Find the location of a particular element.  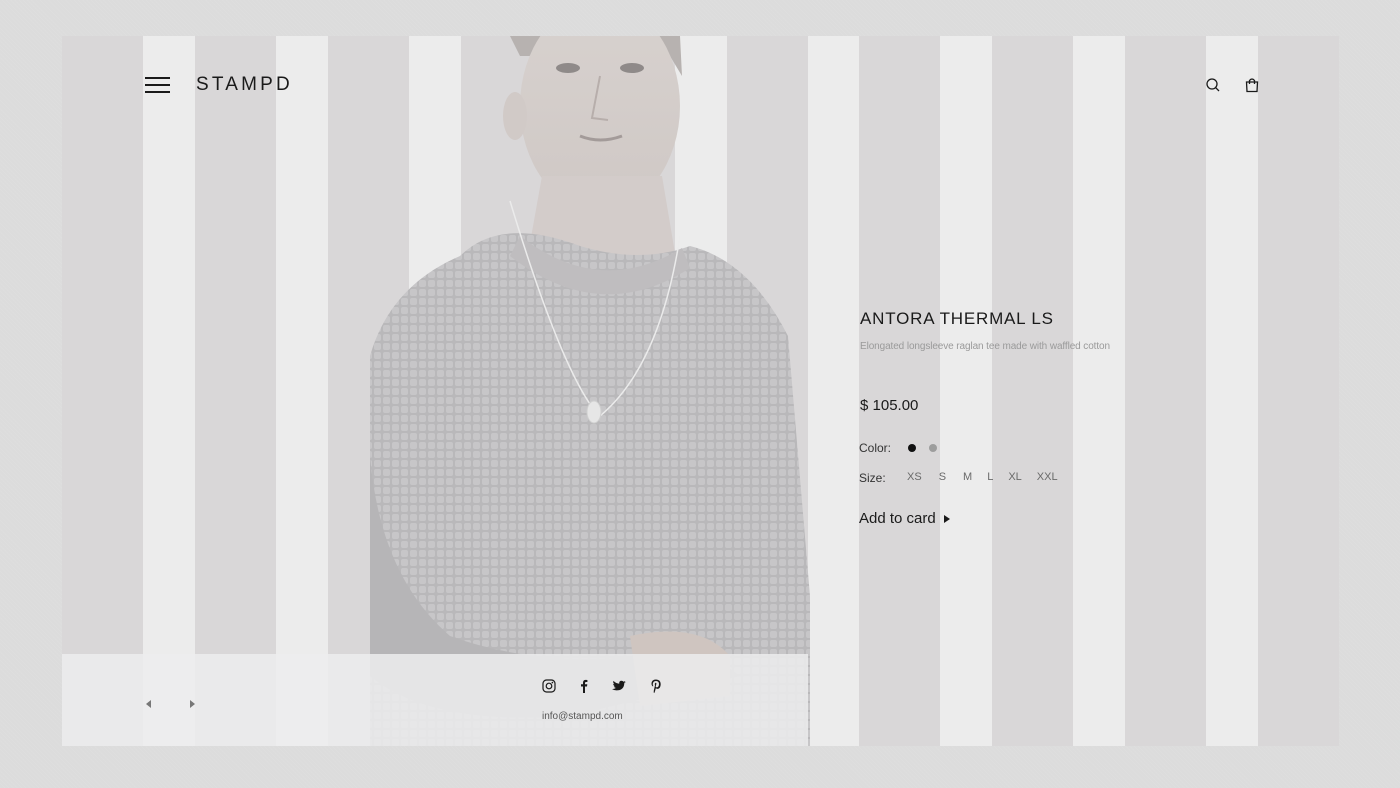

size-option-xl: XL is located at coordinates (1014, 477).